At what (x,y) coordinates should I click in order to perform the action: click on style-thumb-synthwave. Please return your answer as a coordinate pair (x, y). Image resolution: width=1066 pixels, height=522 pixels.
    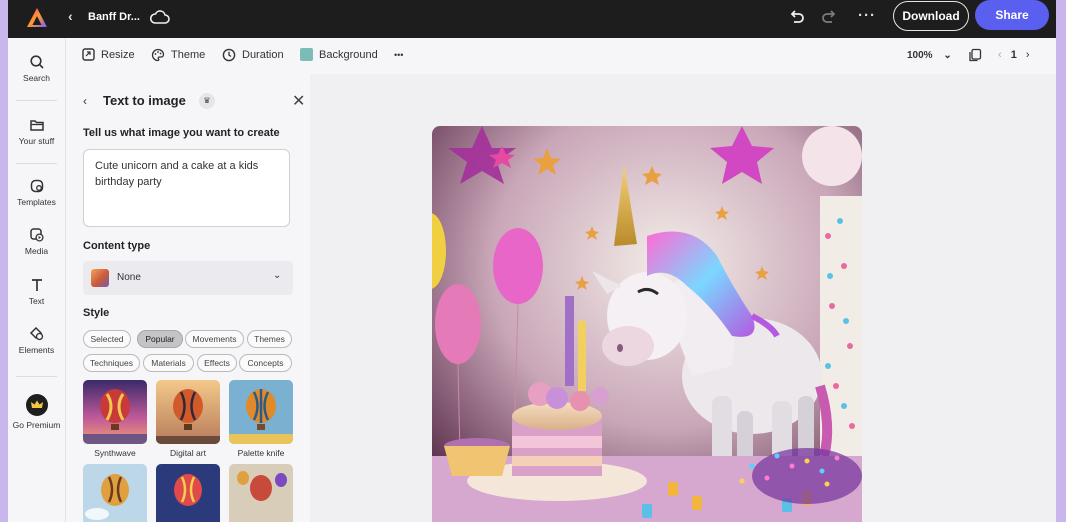
    Looking at the image, I should click on (115, 412).